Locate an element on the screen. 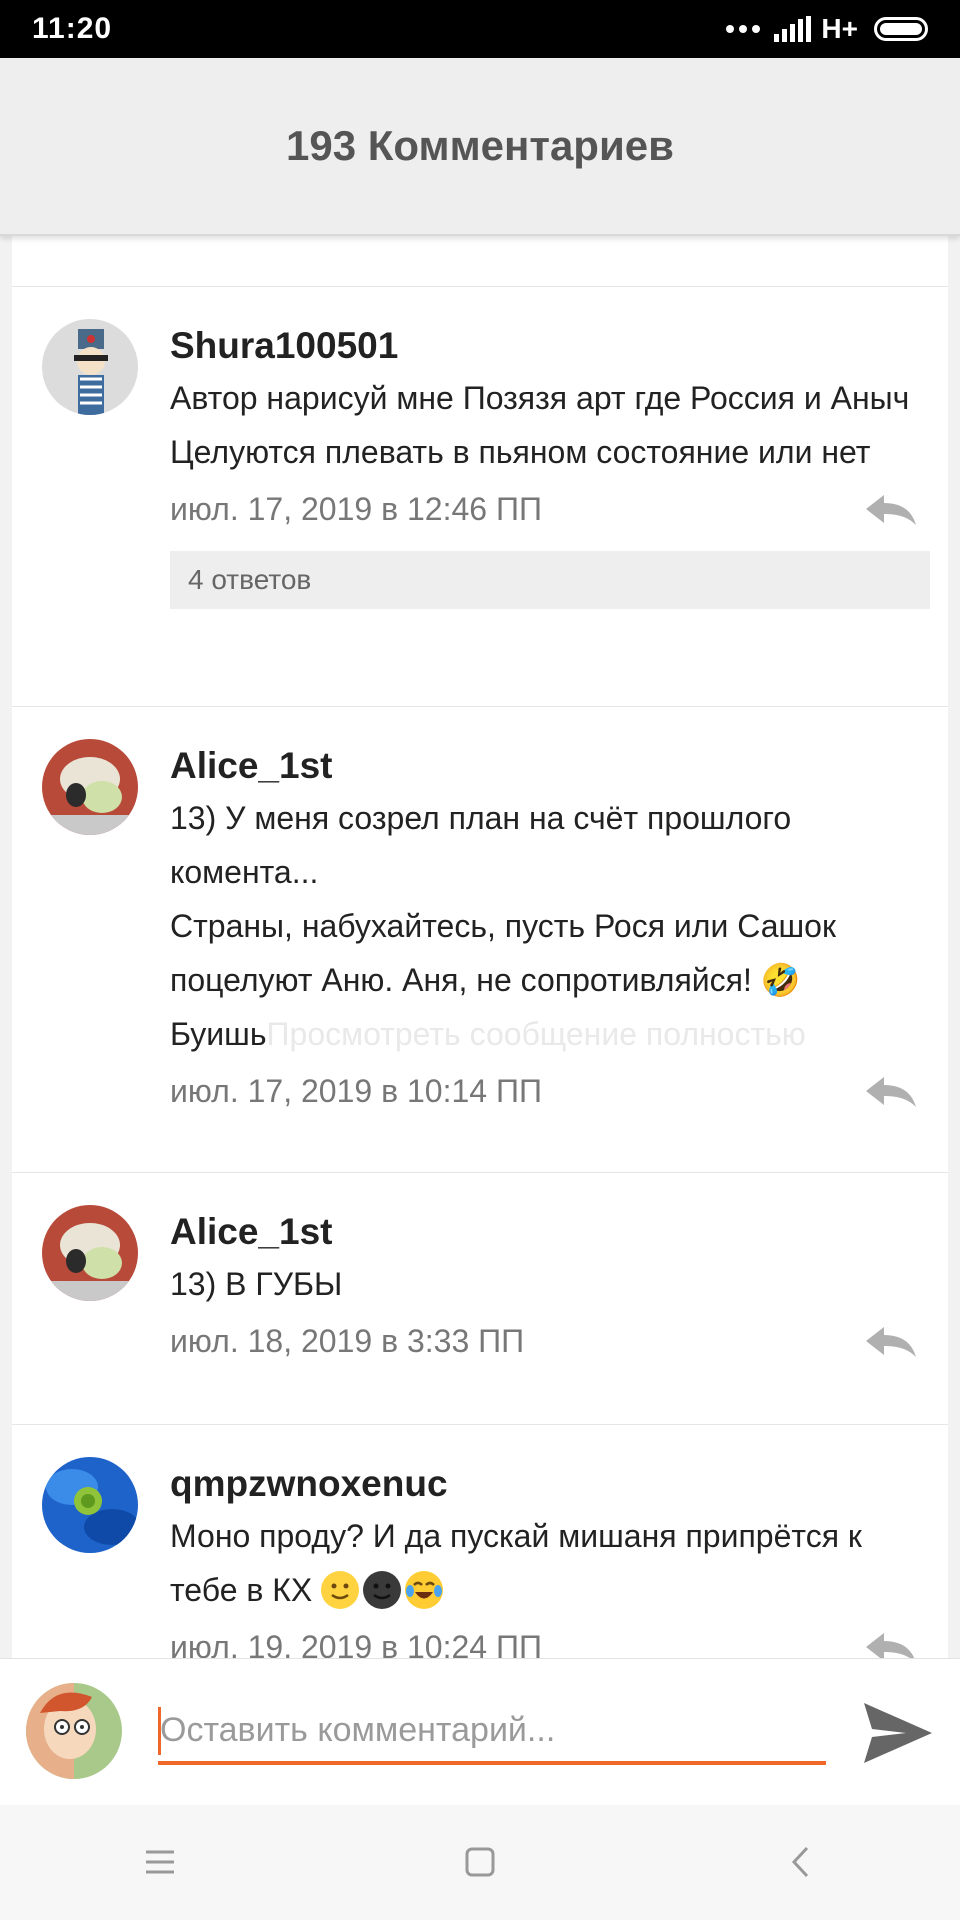 This screenshot has width=960, height=1920. tears-of-joy-face-icon is located at coordinates (424, 1590).